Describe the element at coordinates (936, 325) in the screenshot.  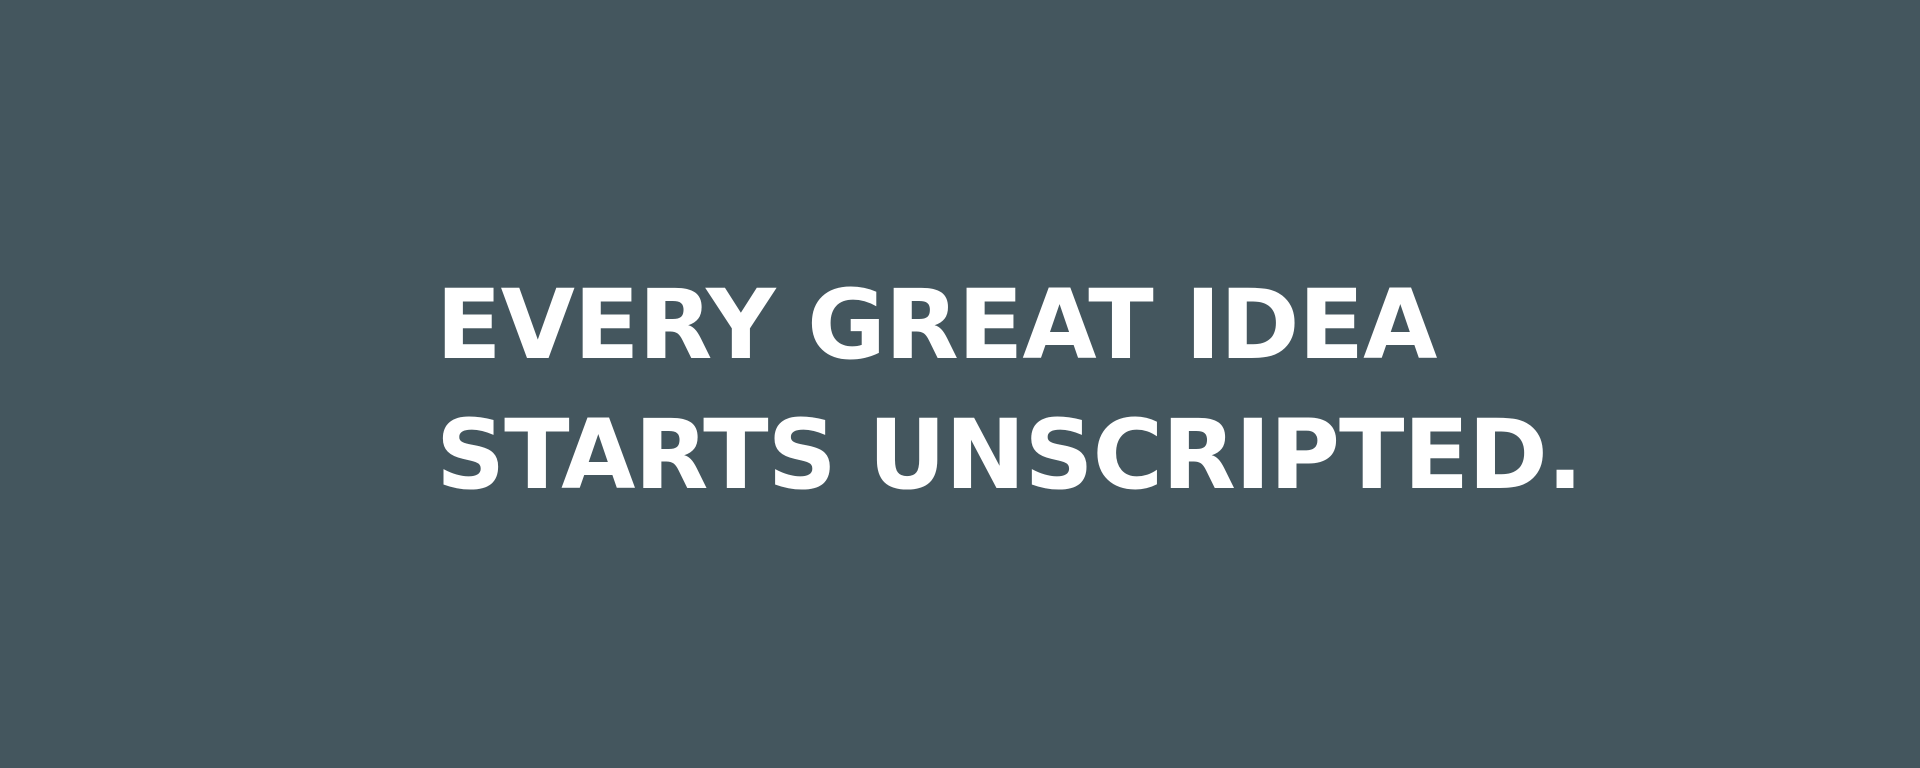
I see `headline-line-1: EVERY GREAT IDEA` at that location.